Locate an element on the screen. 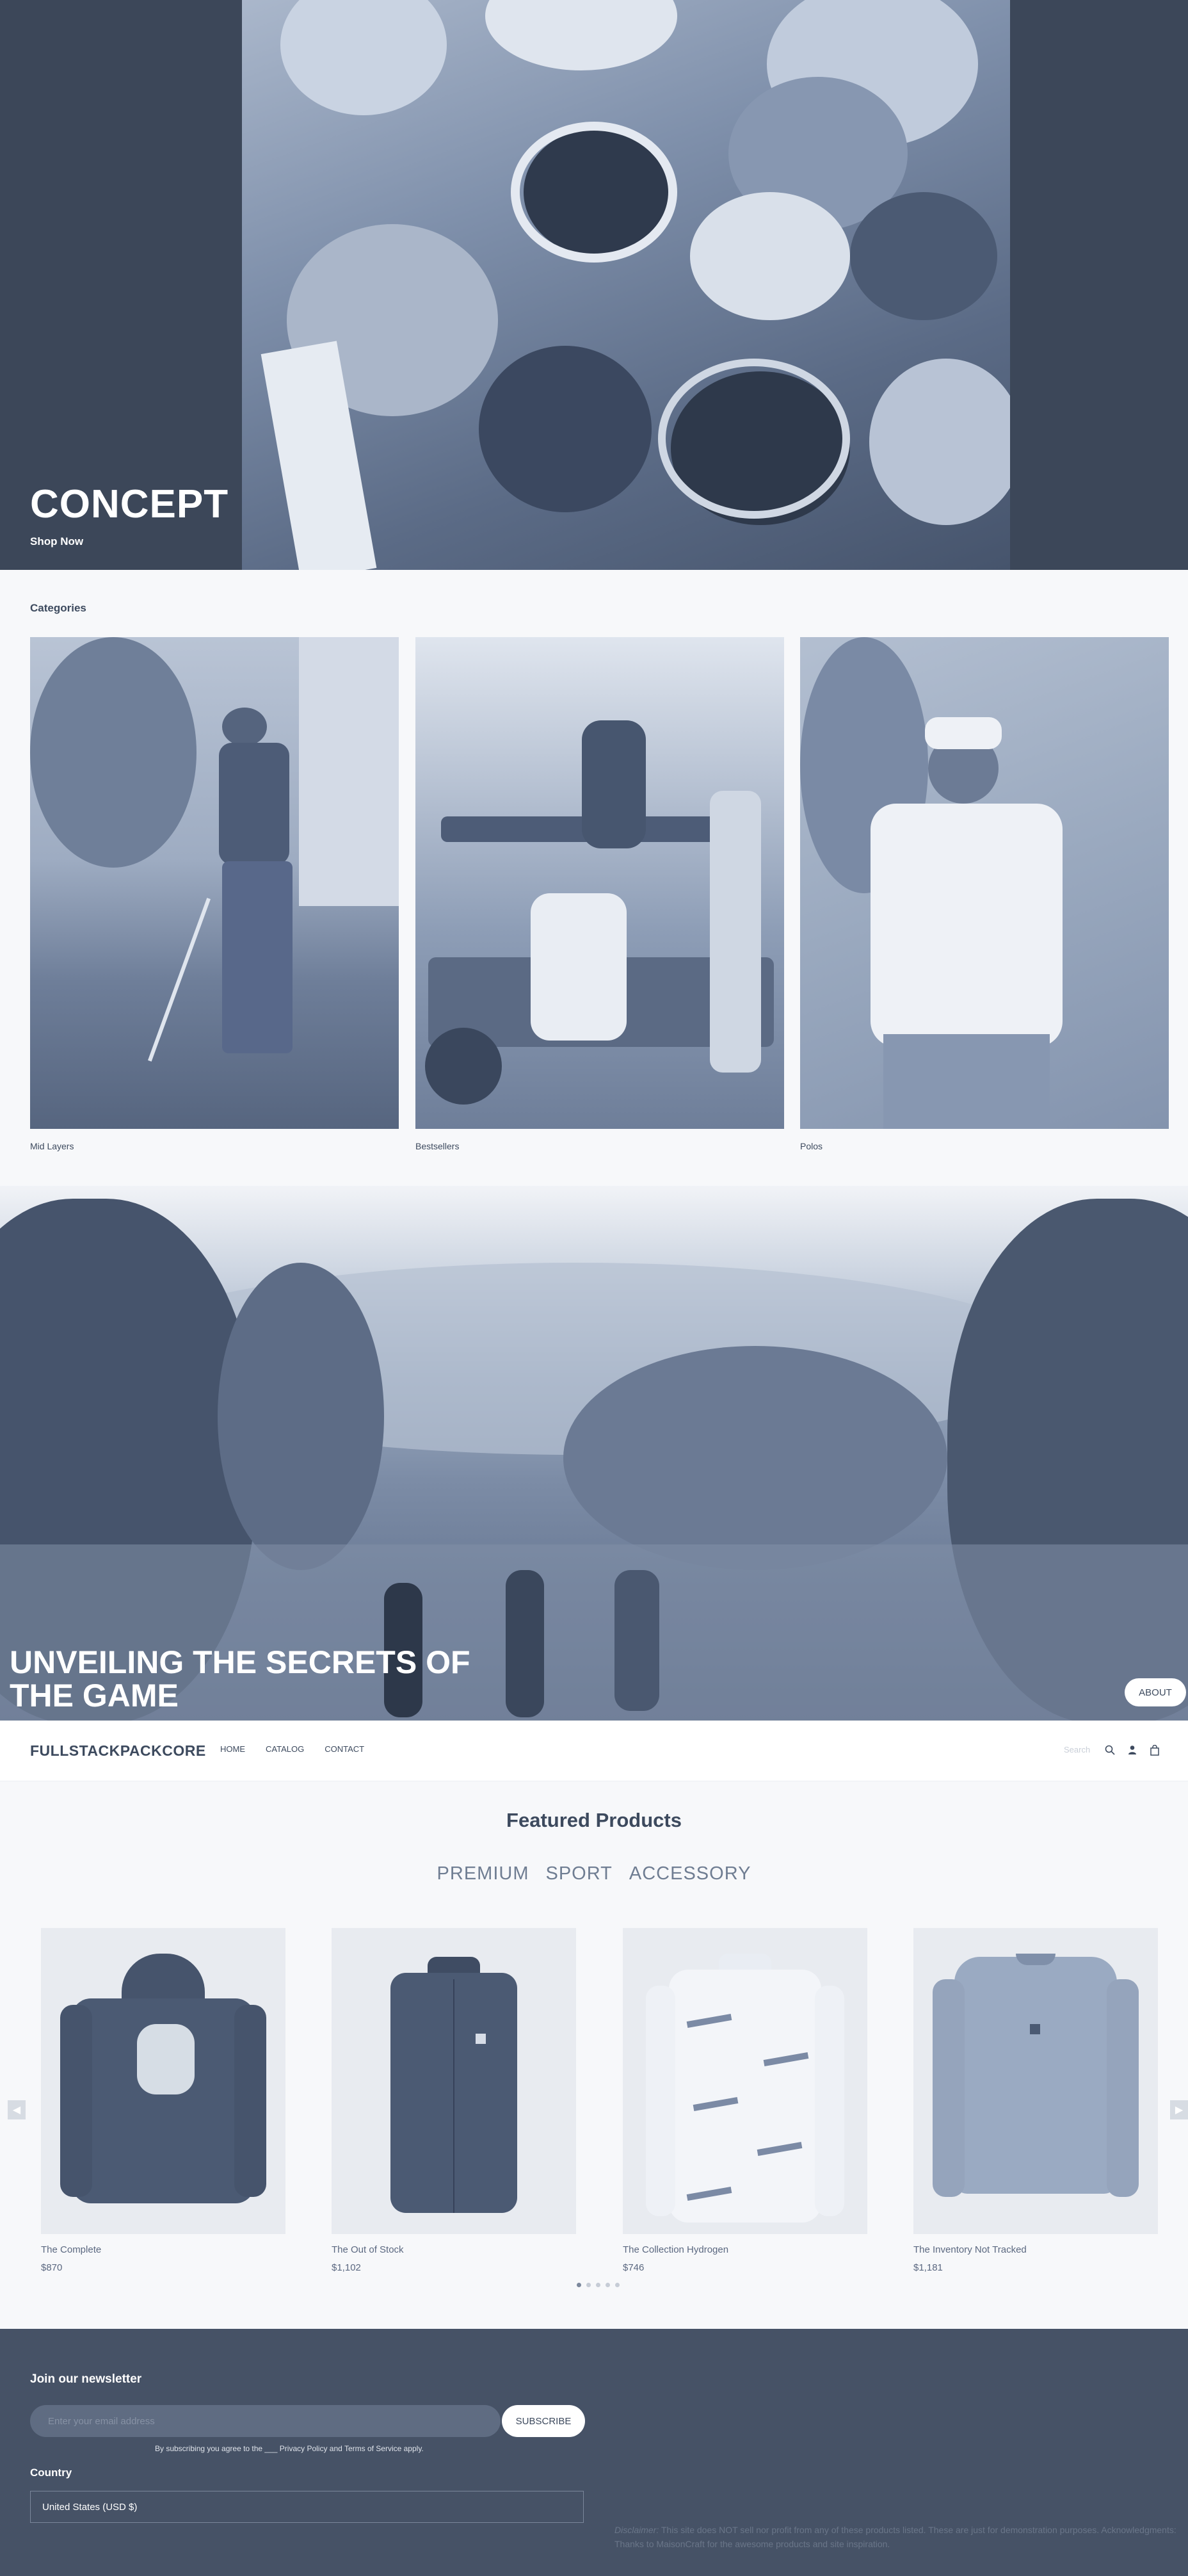 The height and width of the screenshot is (2576, 1188). disclaimer-label: Disclaimer: is located at coordinates (636, 2530).